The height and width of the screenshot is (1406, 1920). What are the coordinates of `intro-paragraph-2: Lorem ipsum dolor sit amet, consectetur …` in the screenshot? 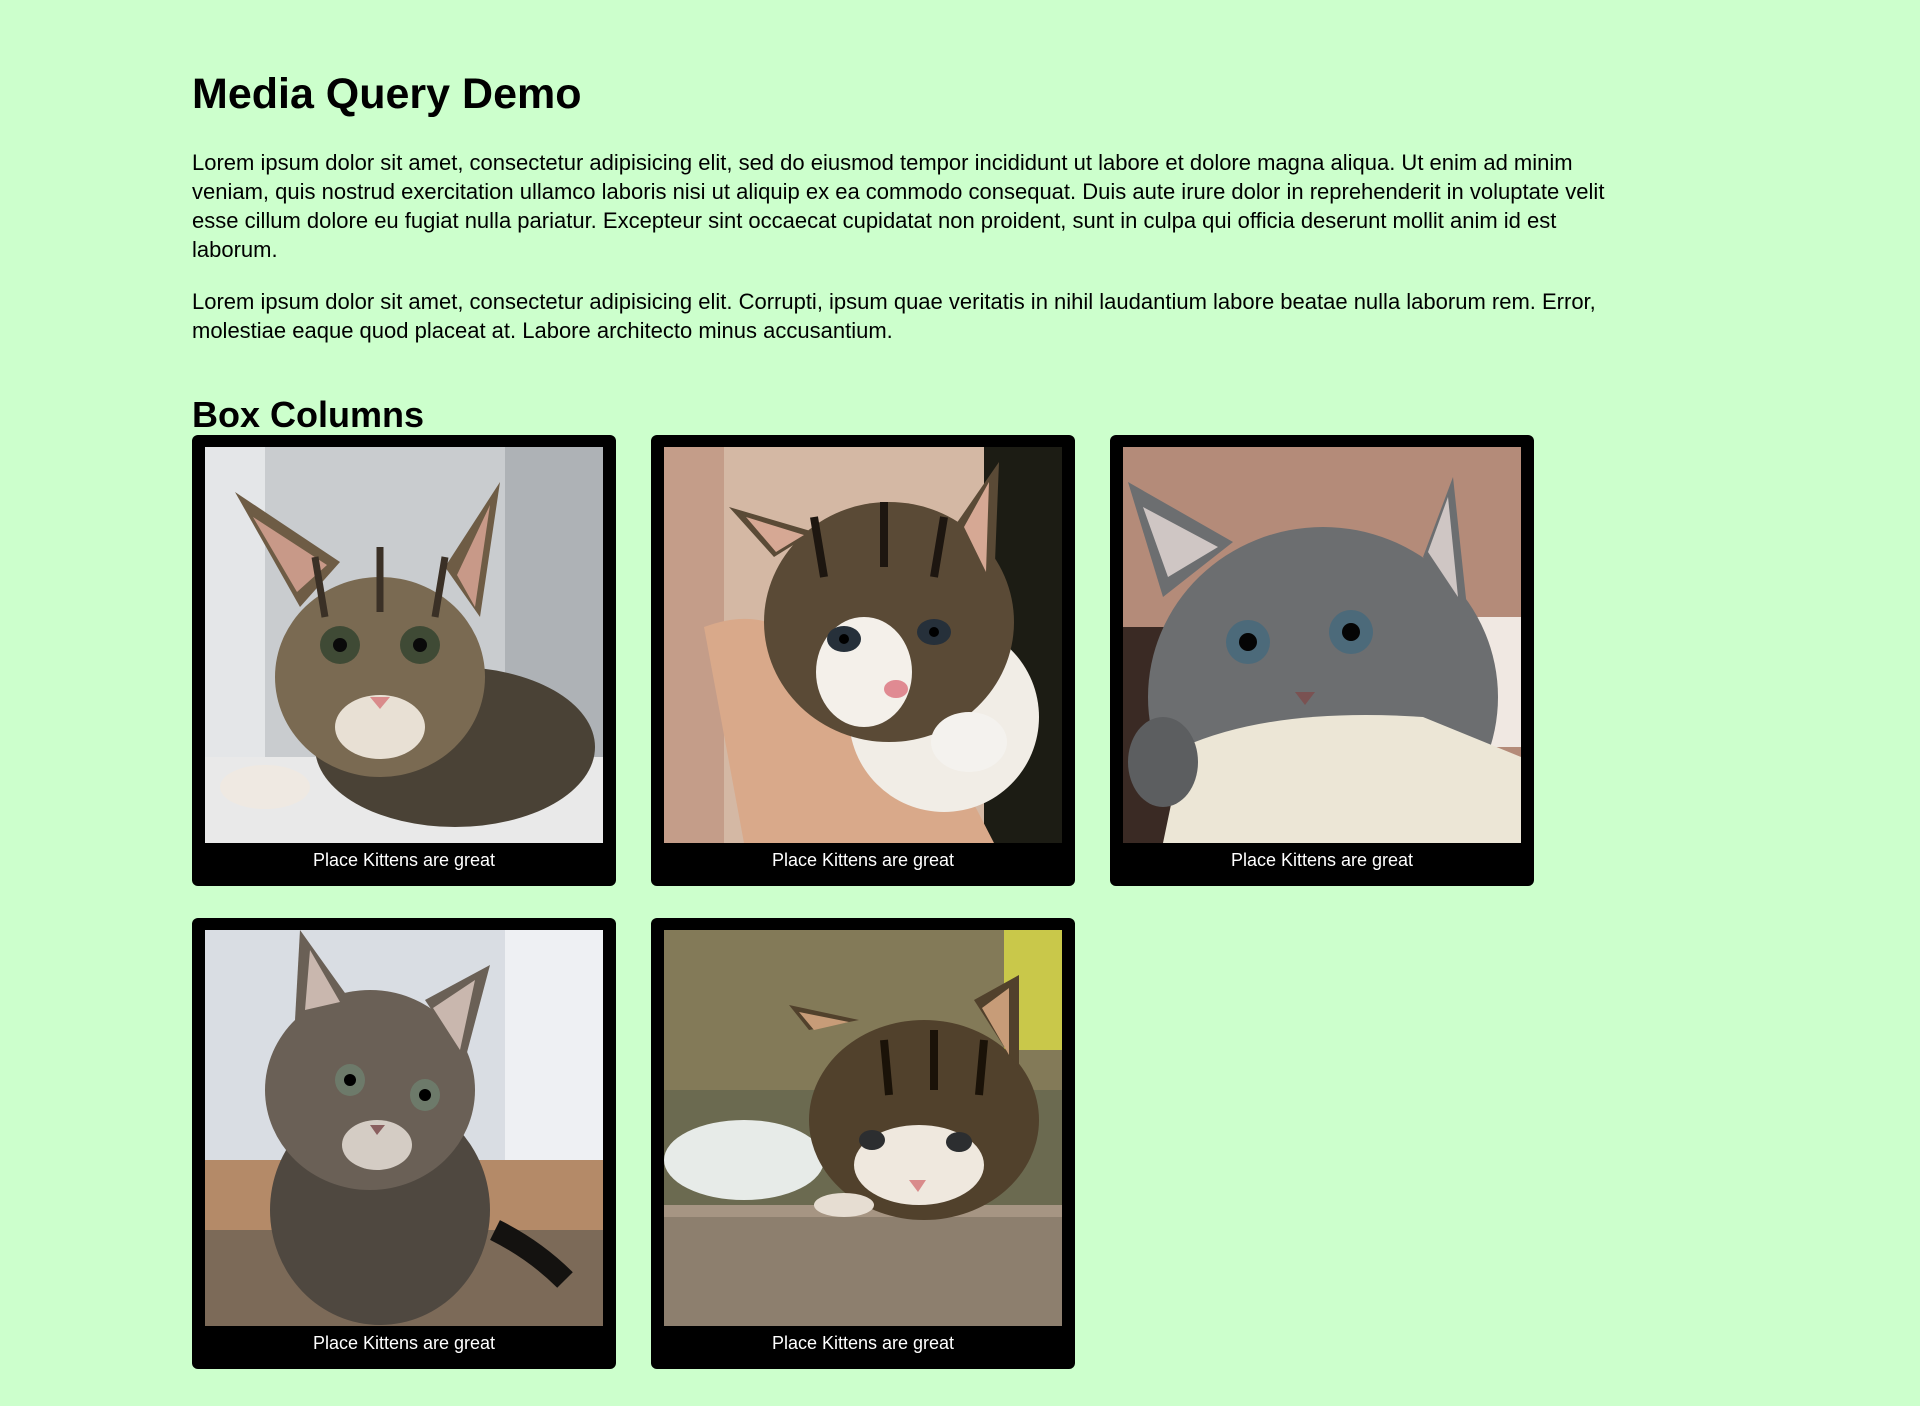 It's located at (894, 316).